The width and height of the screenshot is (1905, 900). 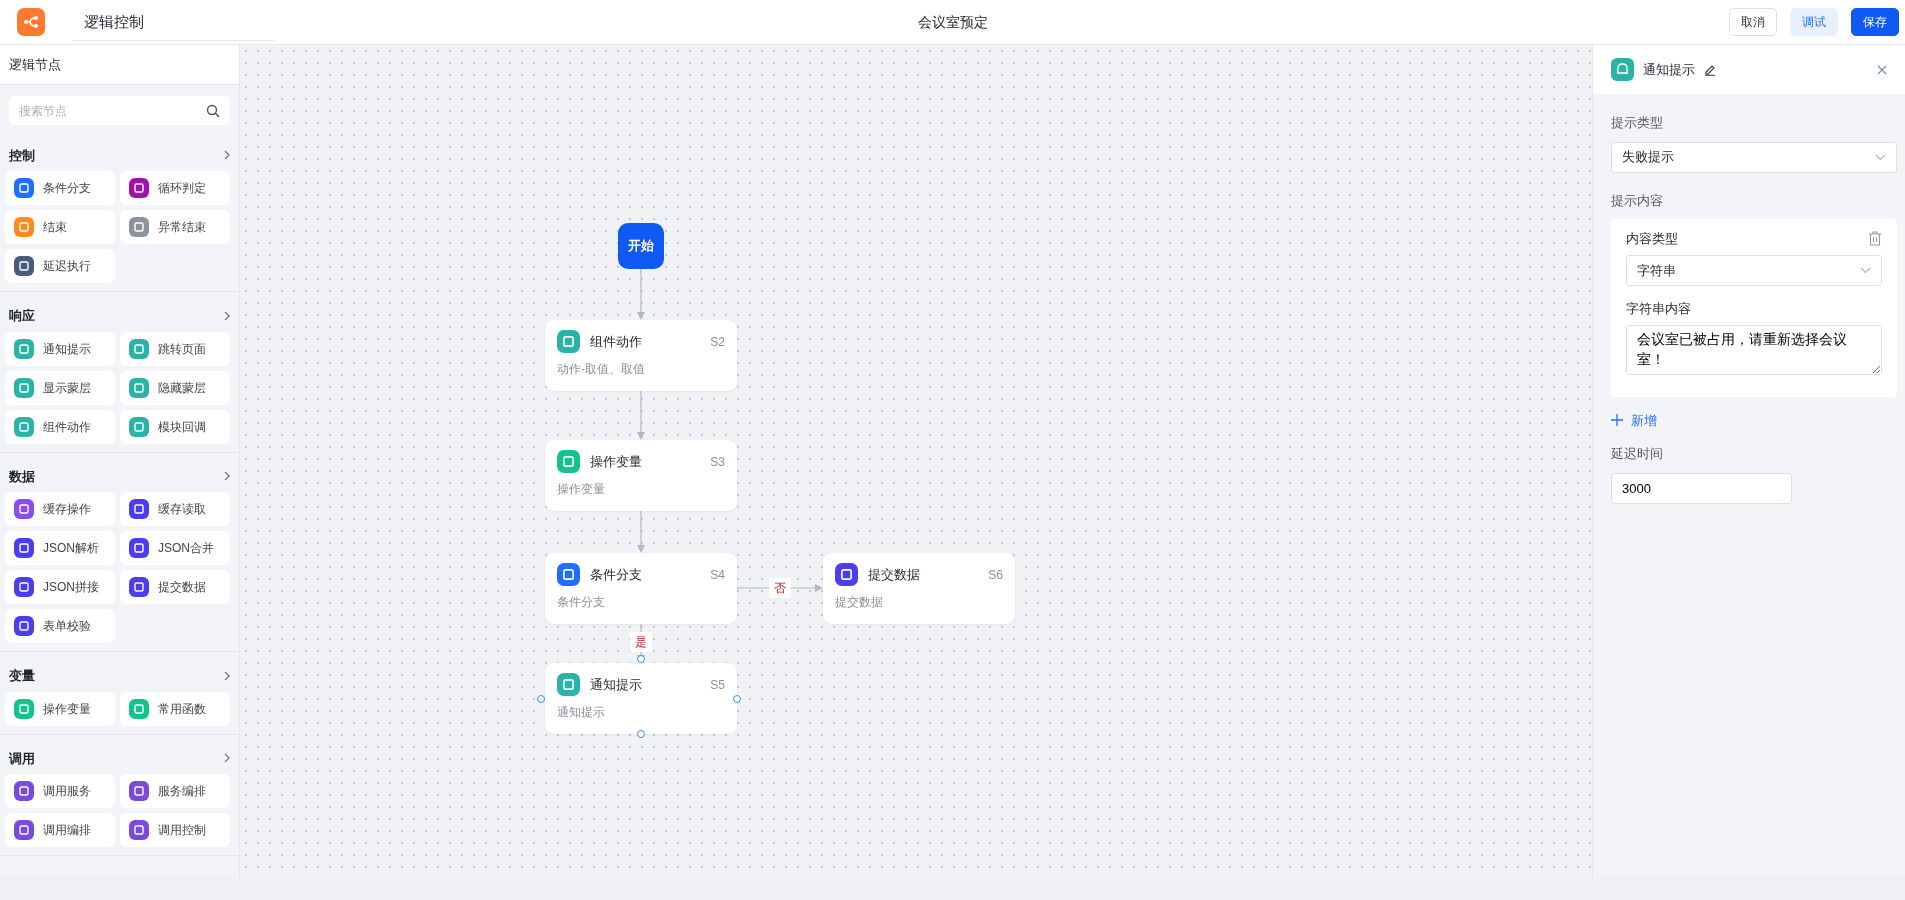 What do you see at coordinates (601, 369) in the screenshot?
I see `node-subtitle: 动作-取值、取值` at bounding box center [601, 369].